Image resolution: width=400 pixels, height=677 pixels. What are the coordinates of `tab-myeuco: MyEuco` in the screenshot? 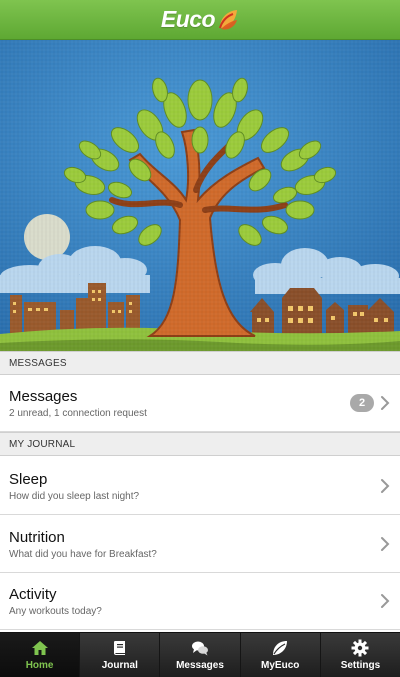 It's located at (281, 655).